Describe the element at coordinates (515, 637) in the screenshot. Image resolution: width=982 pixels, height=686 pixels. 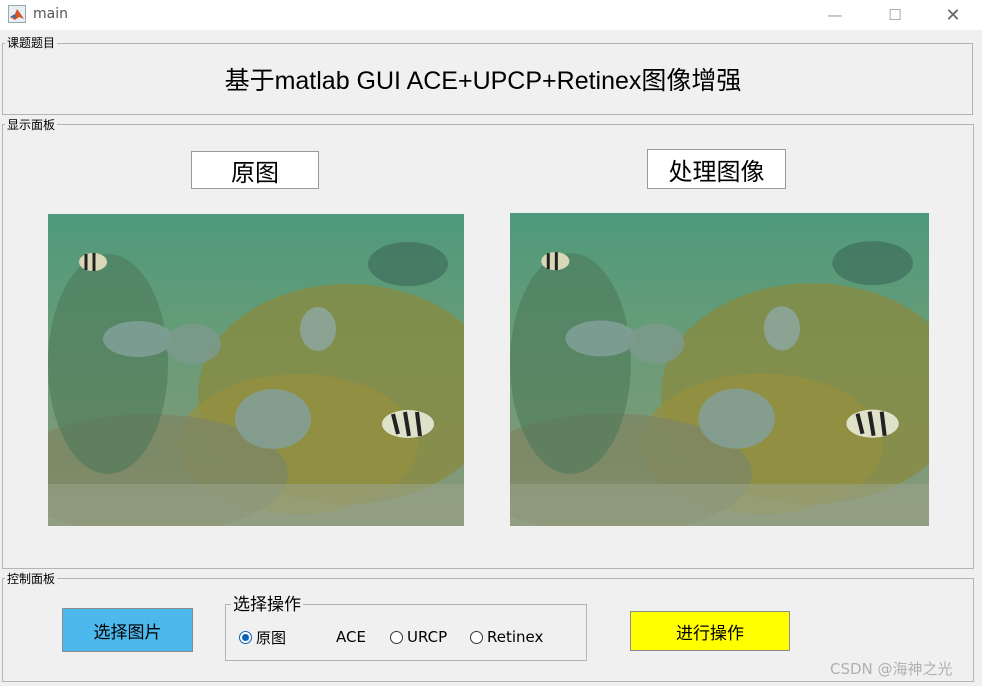
I see `radio-retinex-label: Retinex` at that location.